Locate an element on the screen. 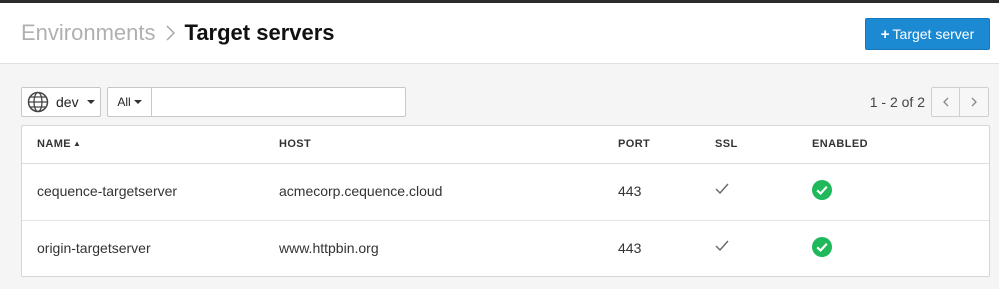 The width and height of the screenshot is (999, 289). page-title: Target servers is located at coordinates (259, 32).